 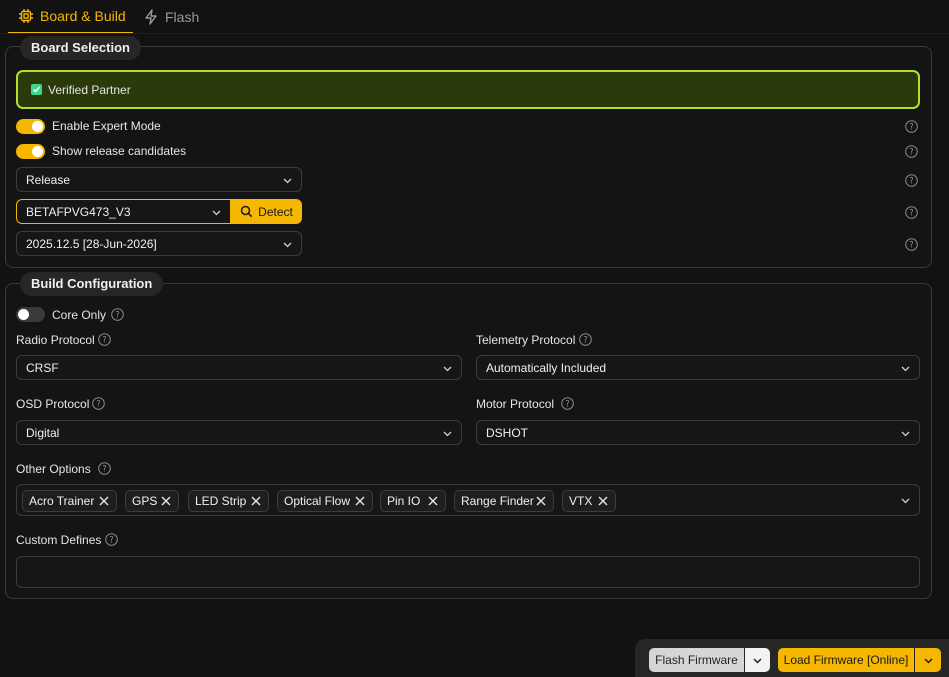 I want to click on firmware-version-select: 2025.12.5 [28-Jun-2026], so click(x=159, y=243).